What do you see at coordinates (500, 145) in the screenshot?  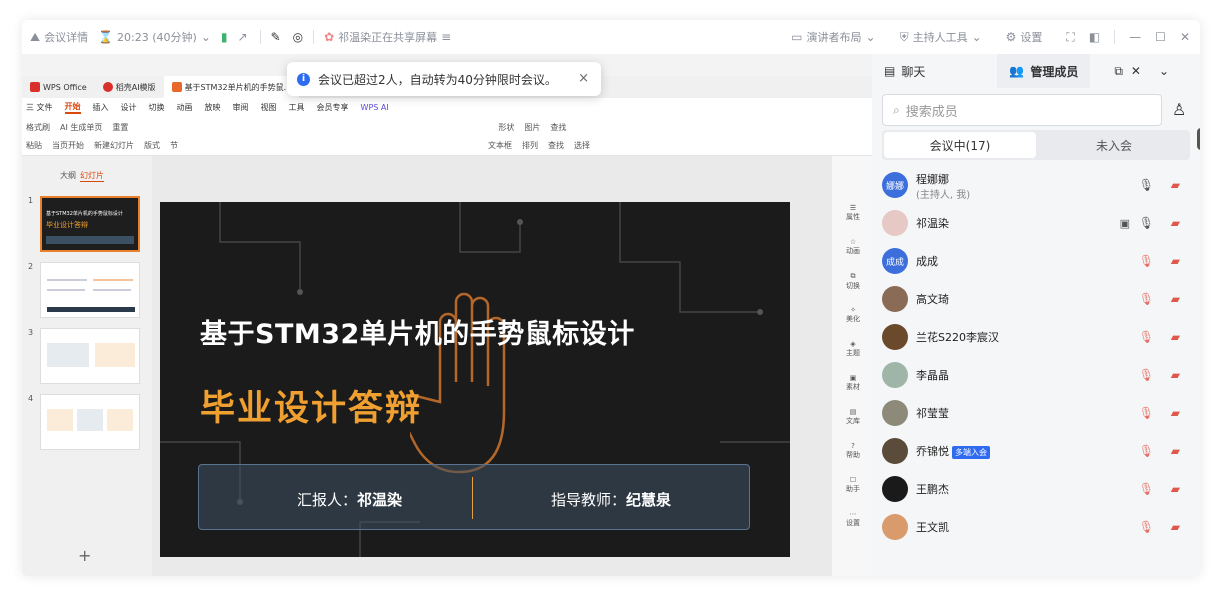 I see `textbox-button: 文本框` at bounding box center [500, 145].